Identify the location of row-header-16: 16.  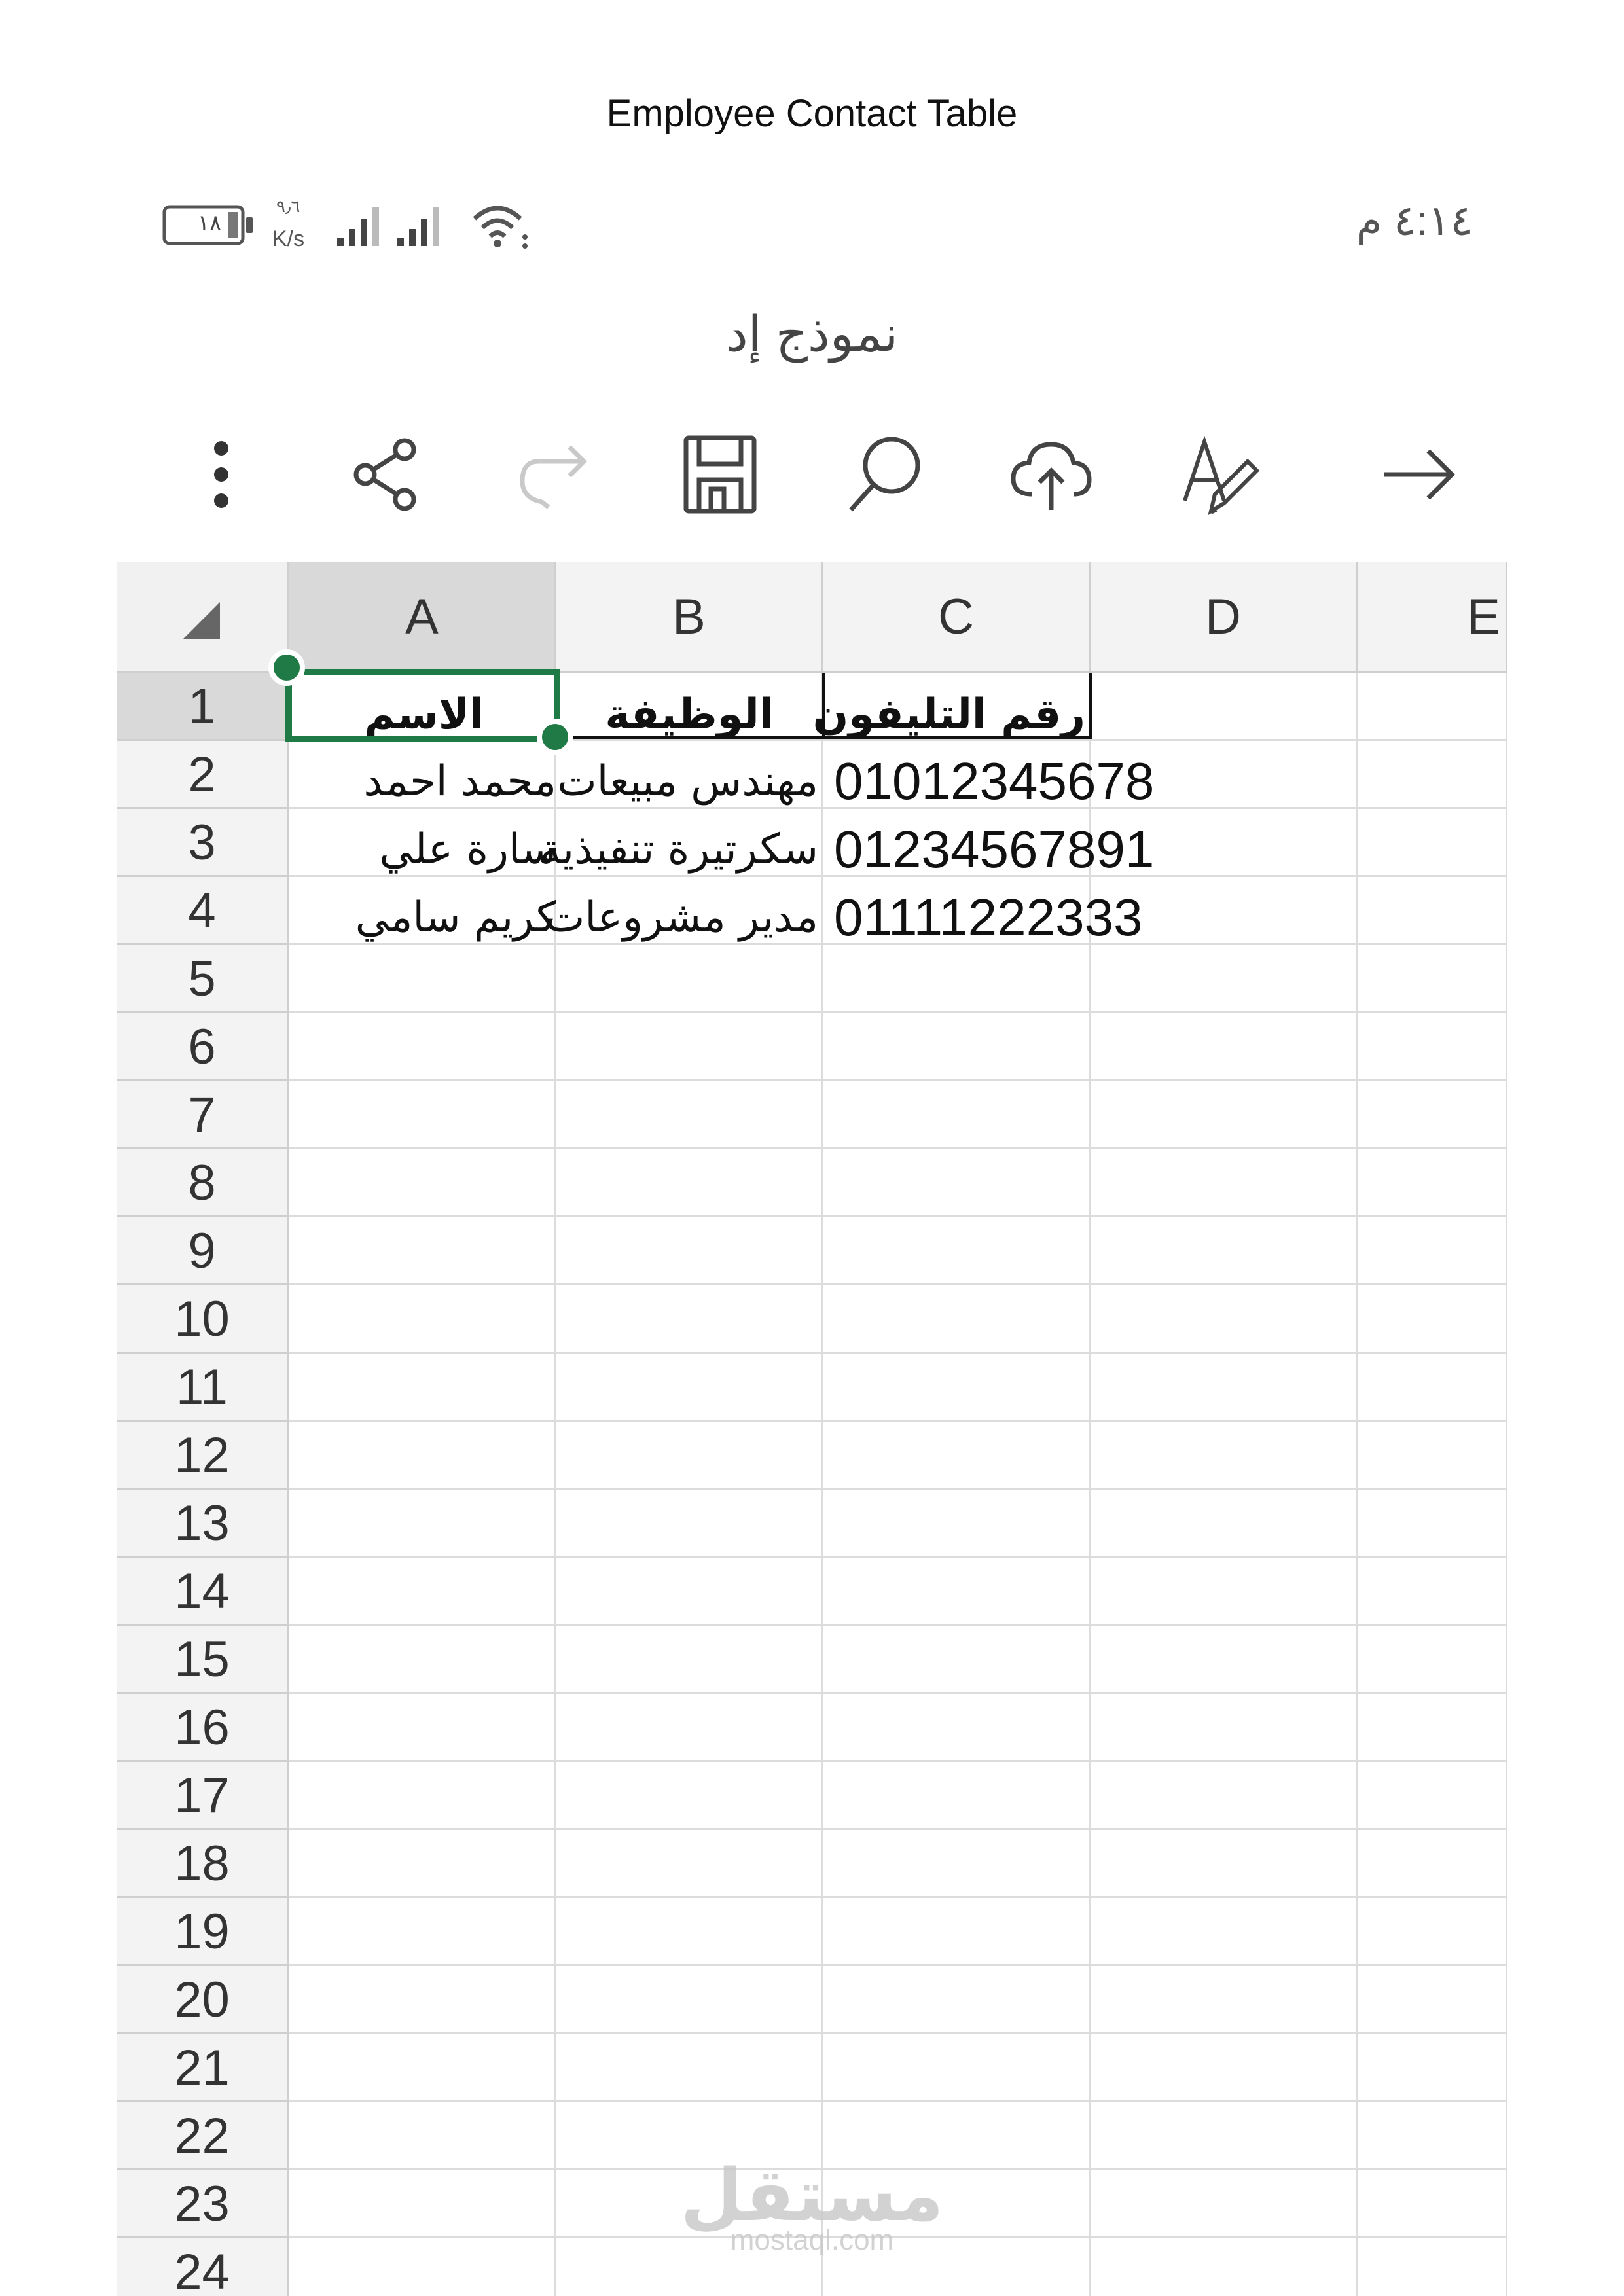
(203, 1728).